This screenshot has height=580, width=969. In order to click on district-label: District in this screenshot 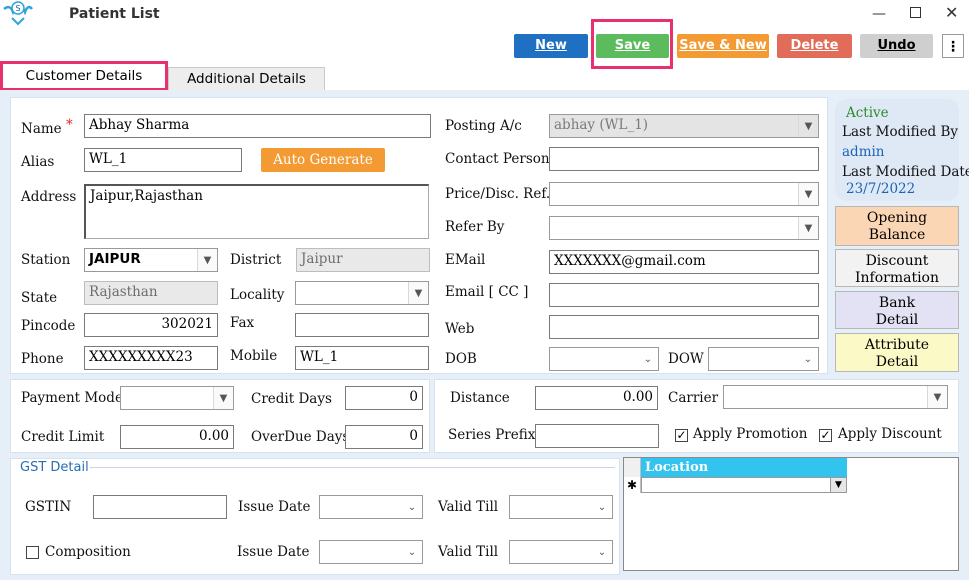, I will do `click(256, 260)`.